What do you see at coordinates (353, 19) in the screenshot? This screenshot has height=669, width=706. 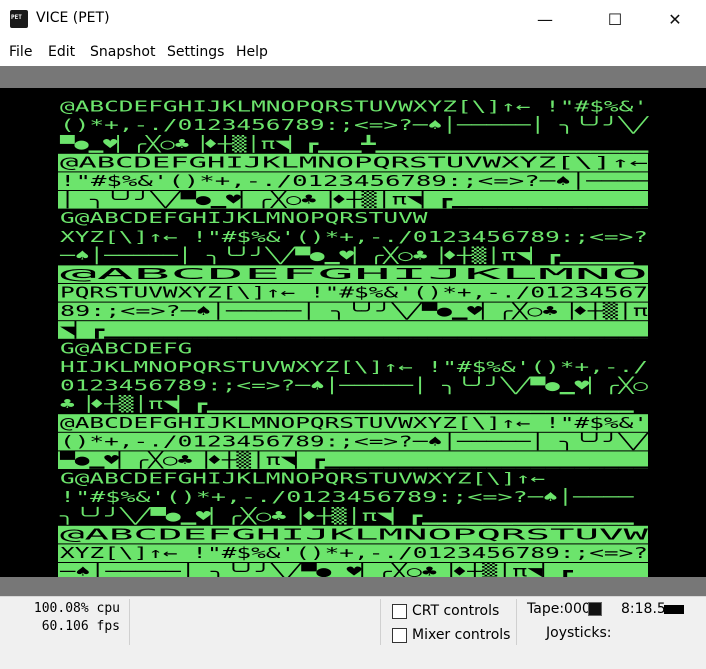 I see `title-bar: PET VICE (PET) — ☐ ✕` at bounding box center [353, 19].